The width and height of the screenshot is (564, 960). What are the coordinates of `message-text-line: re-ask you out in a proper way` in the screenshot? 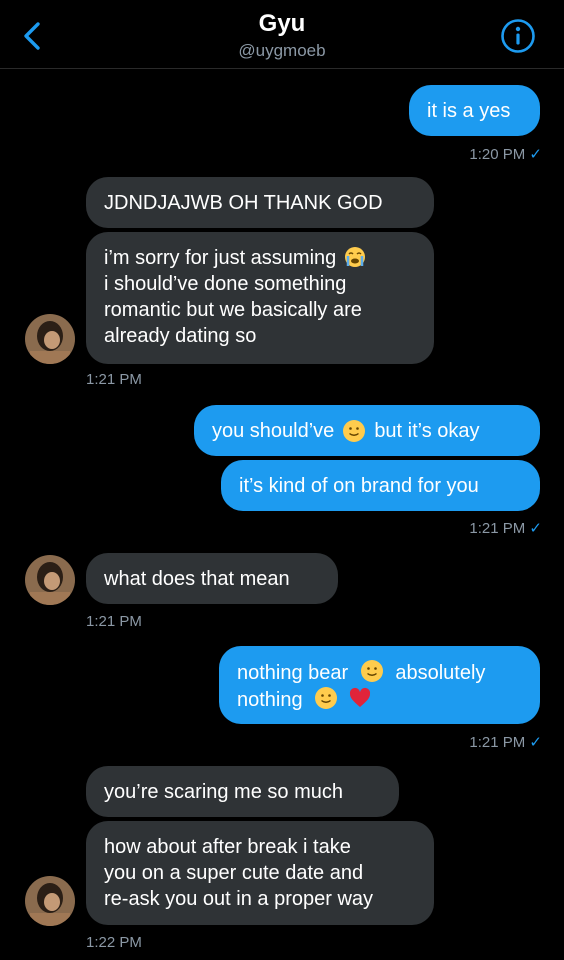 It's located at (239, 899).